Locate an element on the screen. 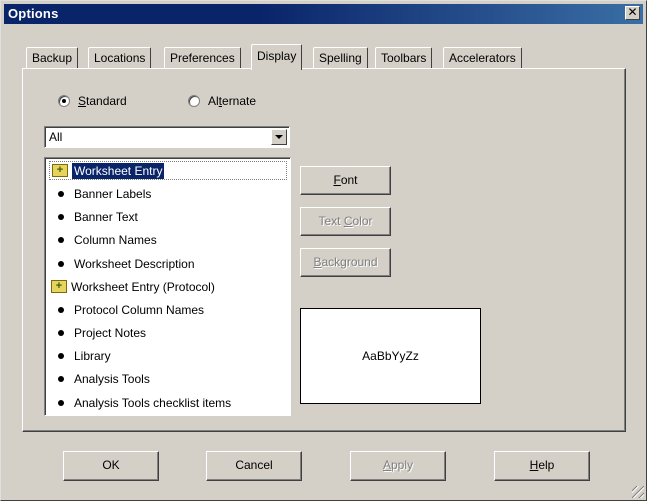 The height and width of the screenshot is (501, 647). tab-display: Display is located at coordinates (277, 57).